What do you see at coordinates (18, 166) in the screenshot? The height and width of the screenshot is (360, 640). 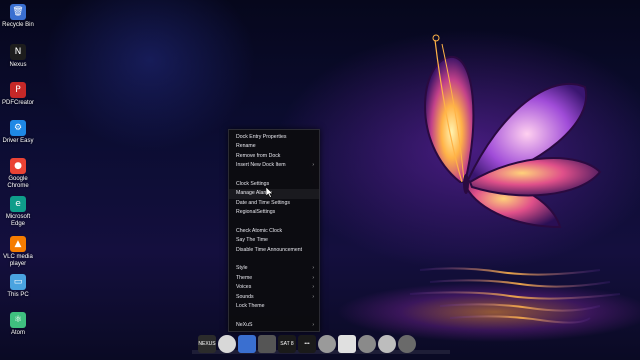 I see `chrome-icon: ●` at bounding box center [18, 166].